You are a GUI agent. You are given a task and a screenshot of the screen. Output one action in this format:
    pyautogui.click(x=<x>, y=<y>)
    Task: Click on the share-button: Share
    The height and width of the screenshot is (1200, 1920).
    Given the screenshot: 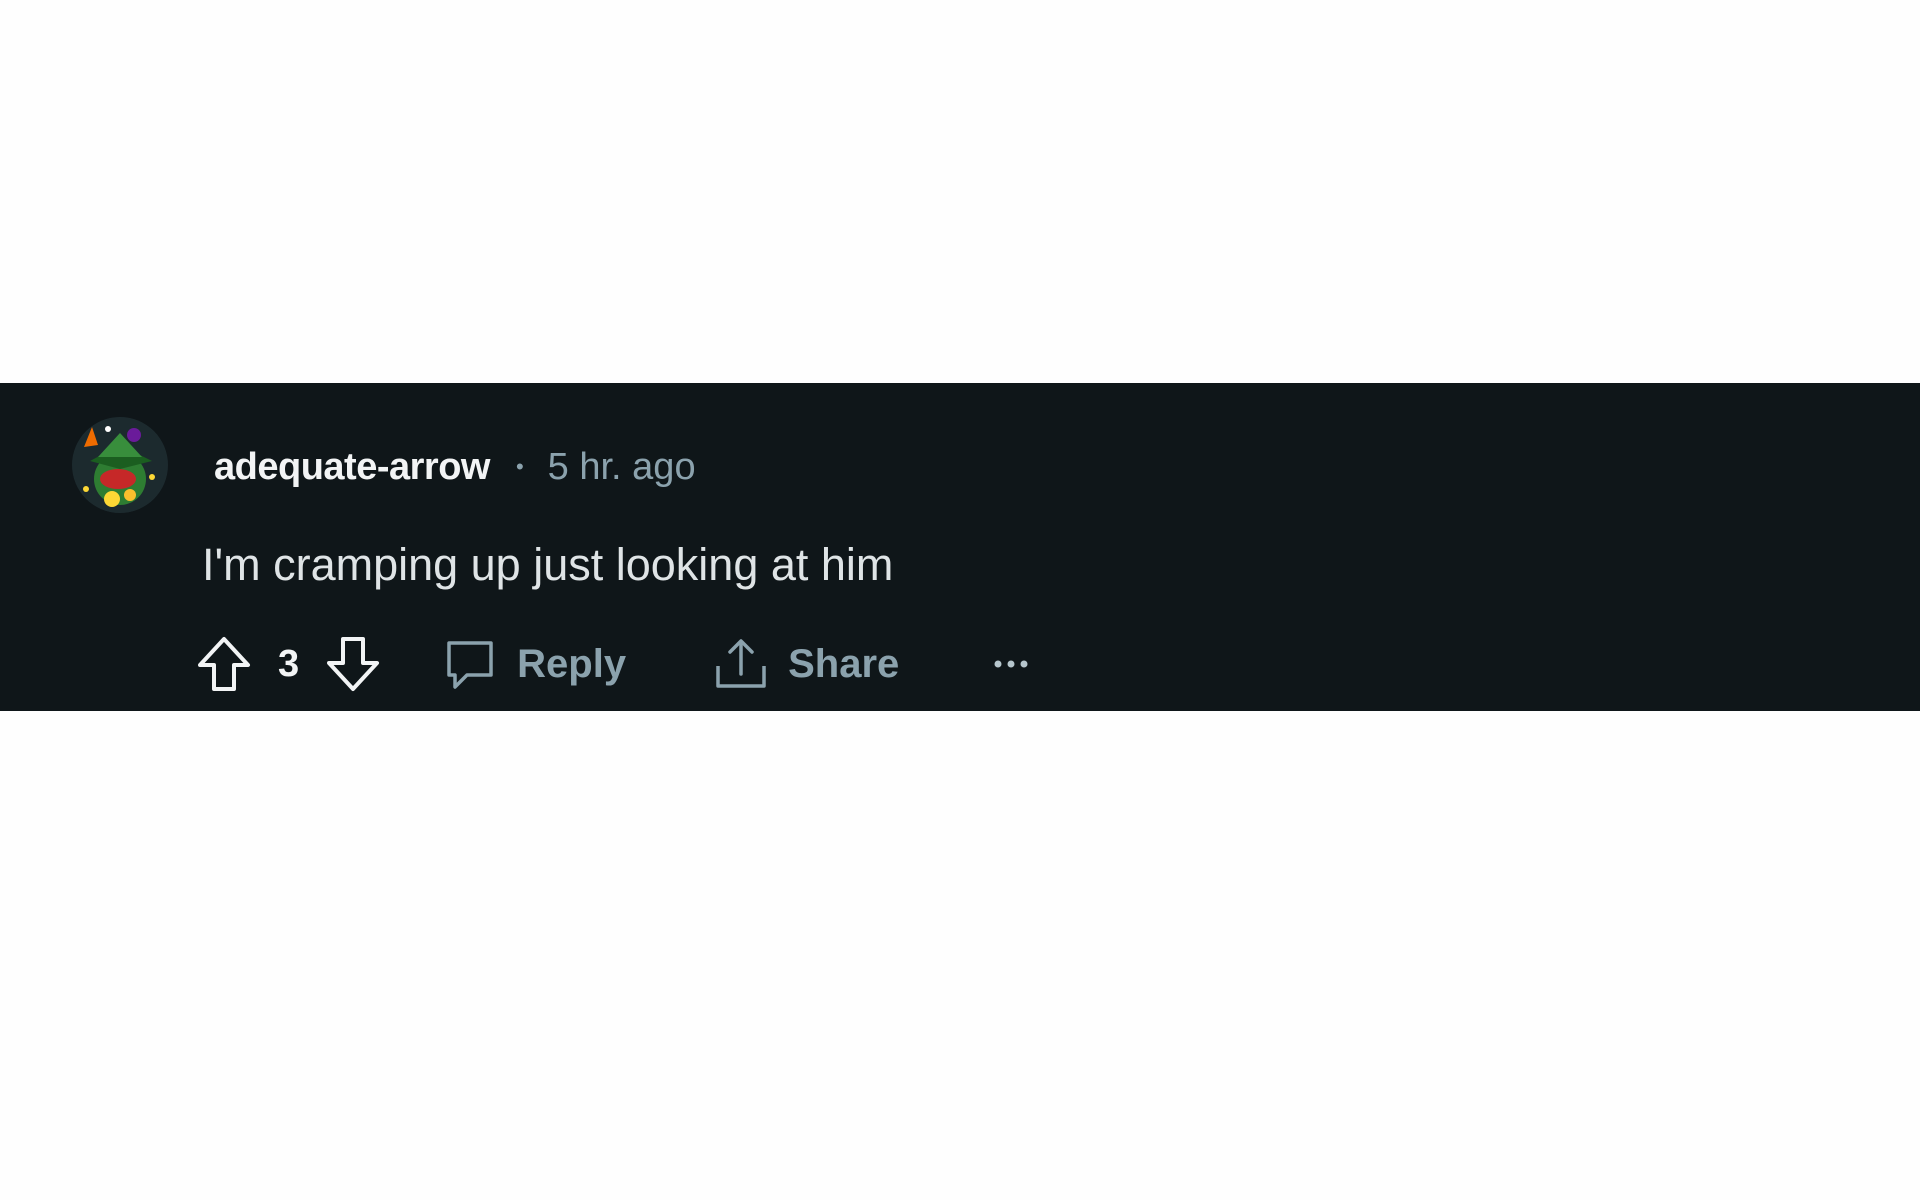 What is the action you would take?
    pyautogui.click(x=806, y=664)
    